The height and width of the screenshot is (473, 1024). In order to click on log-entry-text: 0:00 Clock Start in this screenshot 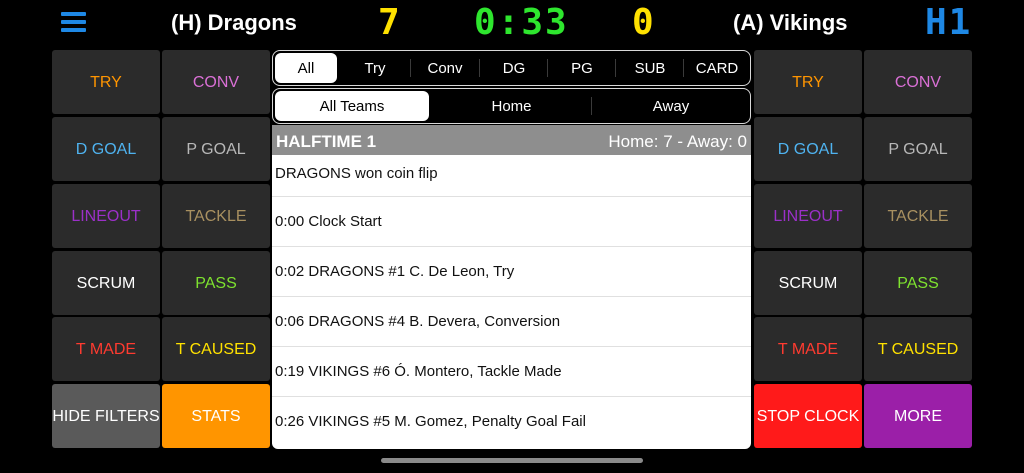, I will do `click(328, 221)`.